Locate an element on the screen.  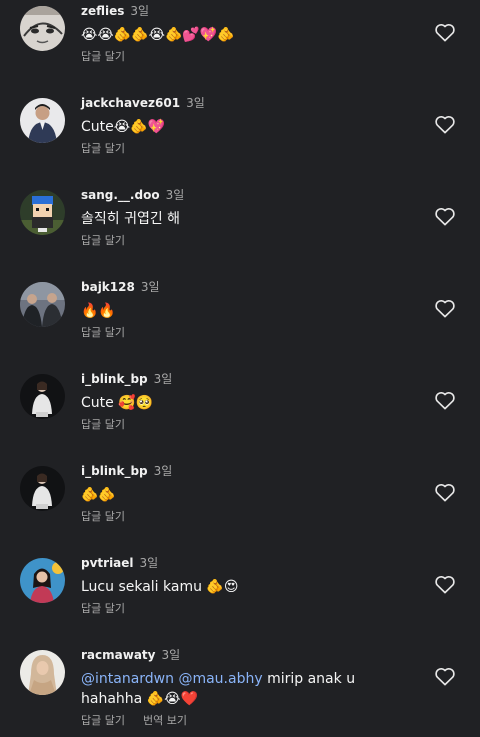
comment-item: jackchavez601 3일 Cute😭🫵💖 답글 달기 is located at coordinates (240, 141).